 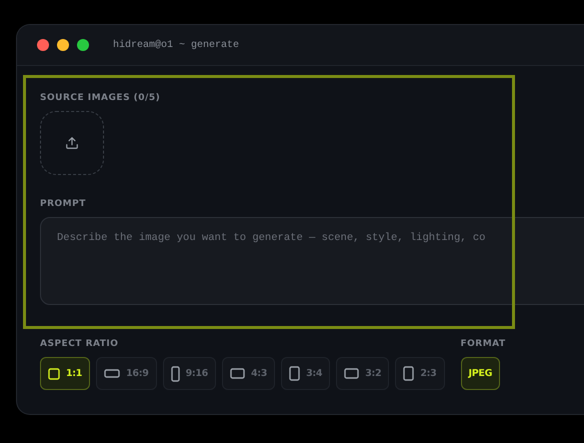 What do you see at coordinates (363, 373) in the screenshot?
I see `aspect-ratio-option: 3:2` at bounding box center [363, 373].